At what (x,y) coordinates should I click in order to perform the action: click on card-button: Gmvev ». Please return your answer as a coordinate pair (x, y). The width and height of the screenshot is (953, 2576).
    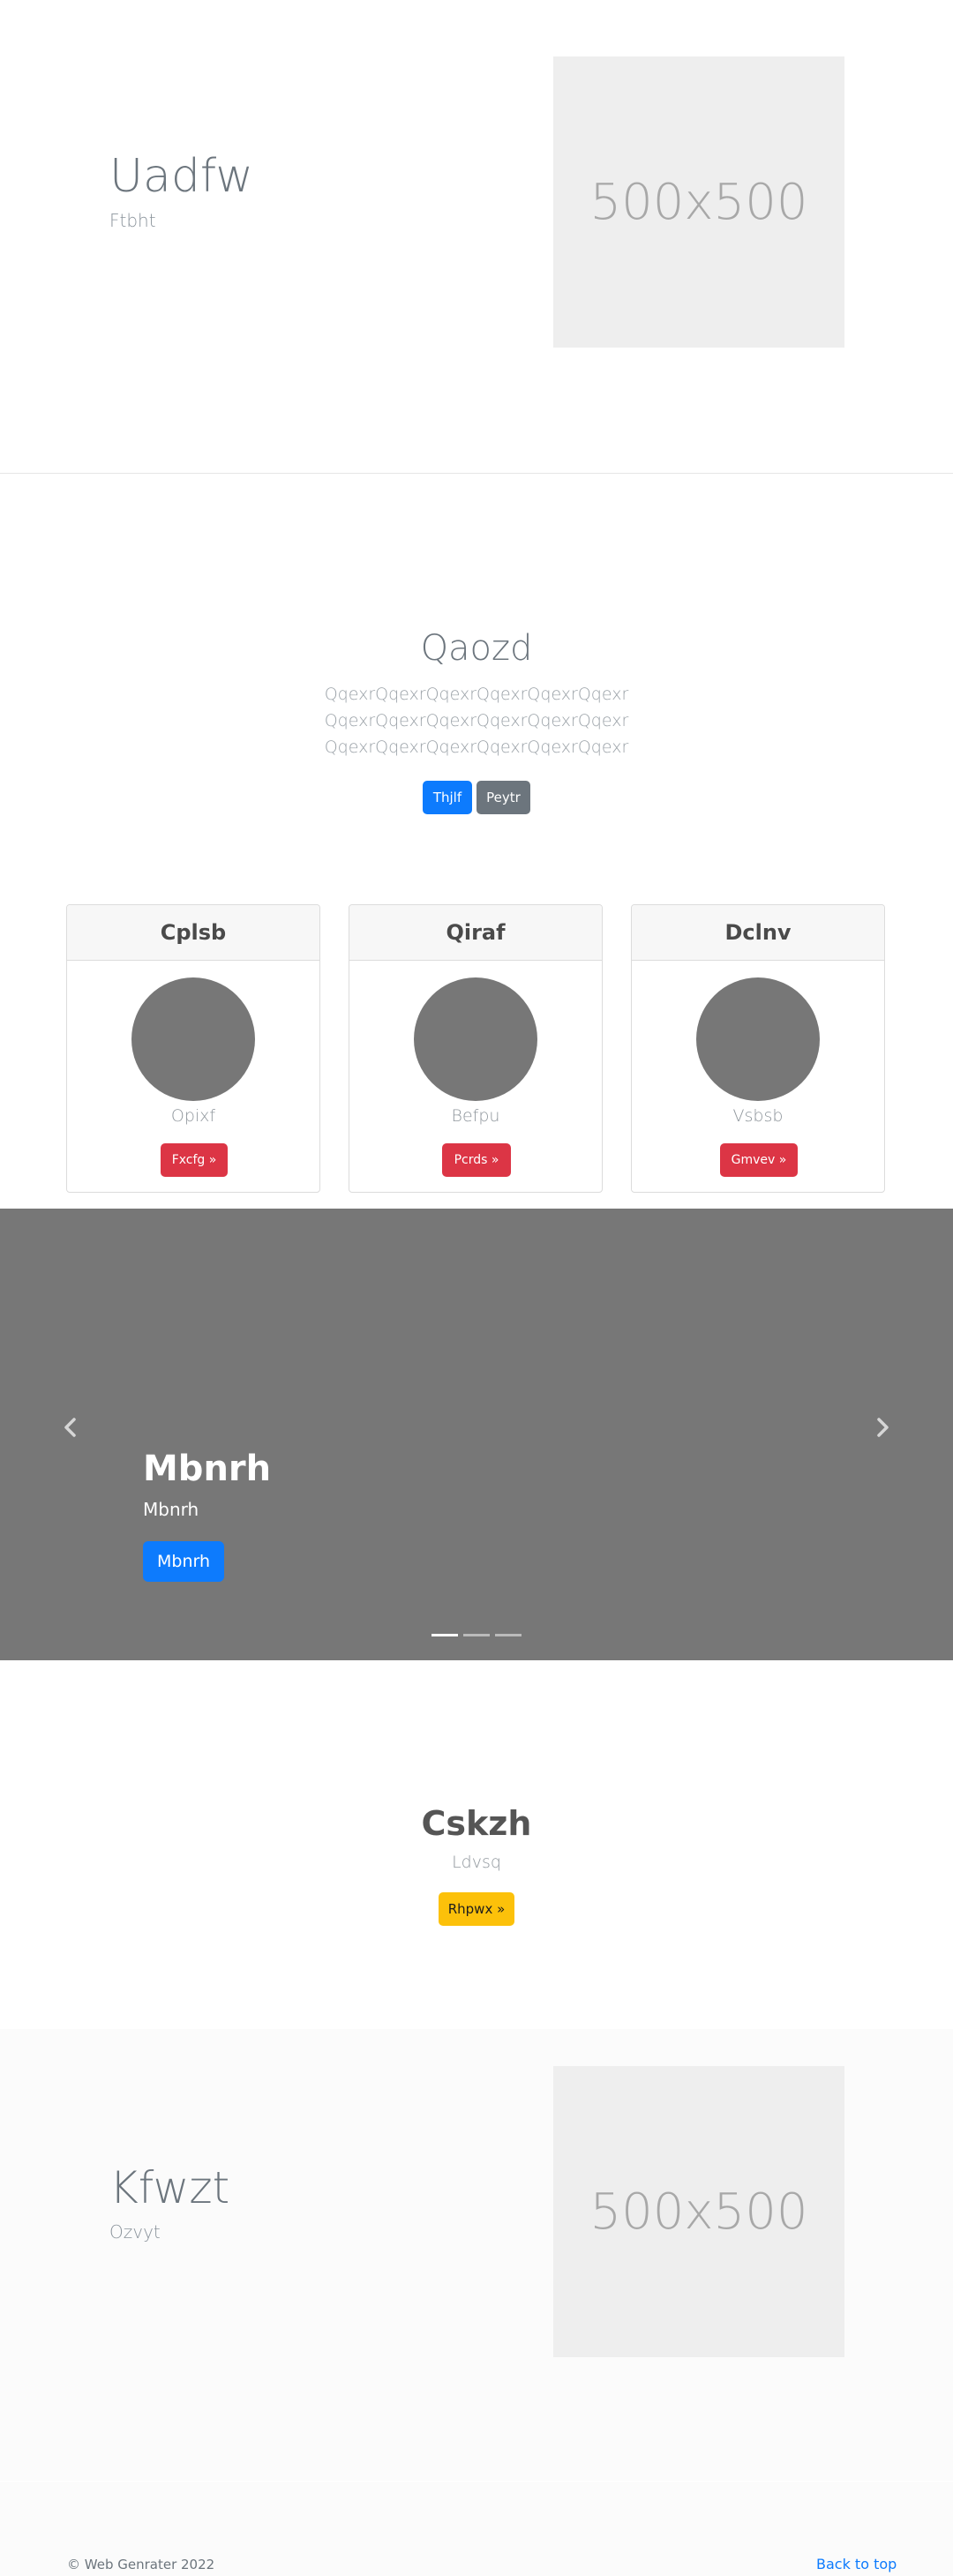
    Looking at the image, I should click on (759, 1160).